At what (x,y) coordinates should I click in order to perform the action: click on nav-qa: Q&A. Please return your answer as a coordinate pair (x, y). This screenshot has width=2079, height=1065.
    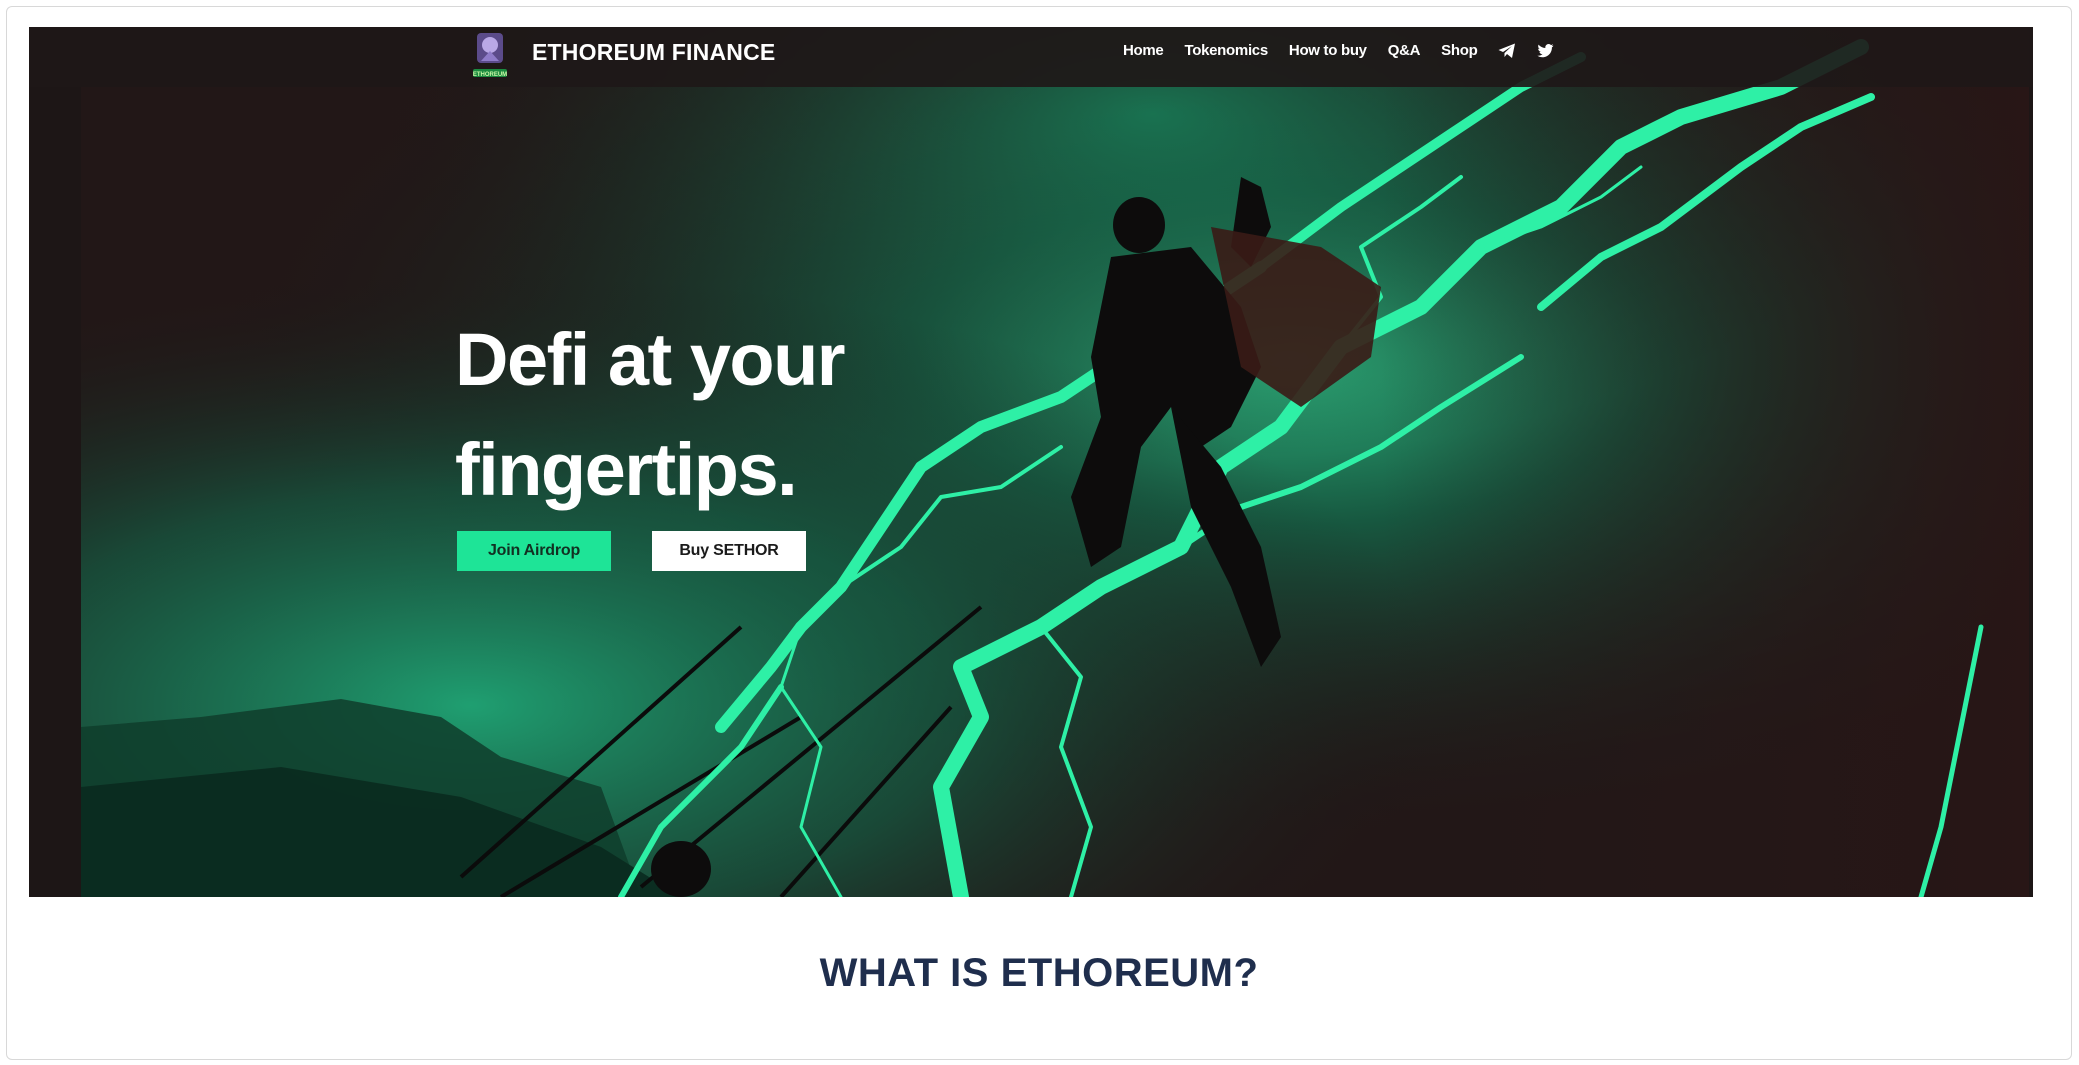
    Looking at the image, I should click on (1404, 50).